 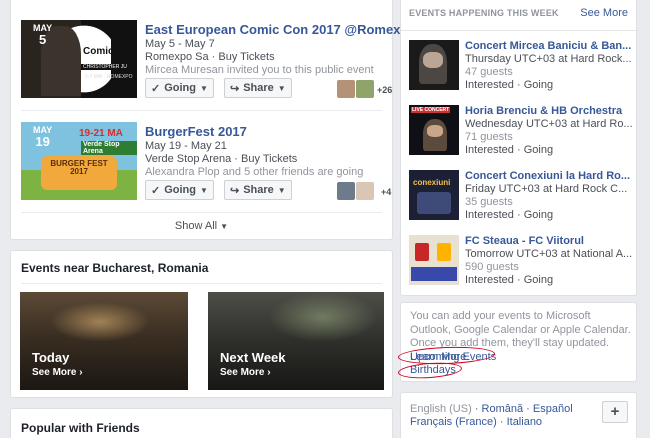 I want to click on add-language-button: +, so click(x=615, y=412).